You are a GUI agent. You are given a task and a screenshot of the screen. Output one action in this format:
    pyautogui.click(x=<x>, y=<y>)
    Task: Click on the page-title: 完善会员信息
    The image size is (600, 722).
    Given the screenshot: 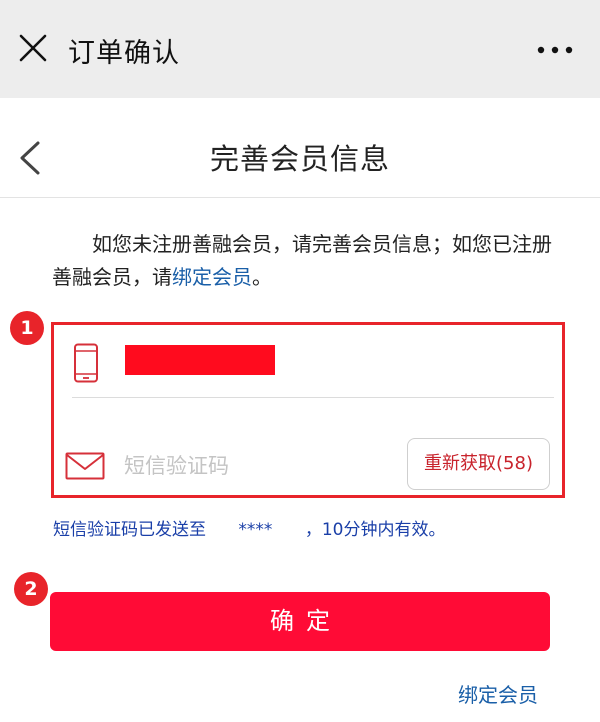 What is the action you would take?
    pyautogui.click(x=299, y=159)
    